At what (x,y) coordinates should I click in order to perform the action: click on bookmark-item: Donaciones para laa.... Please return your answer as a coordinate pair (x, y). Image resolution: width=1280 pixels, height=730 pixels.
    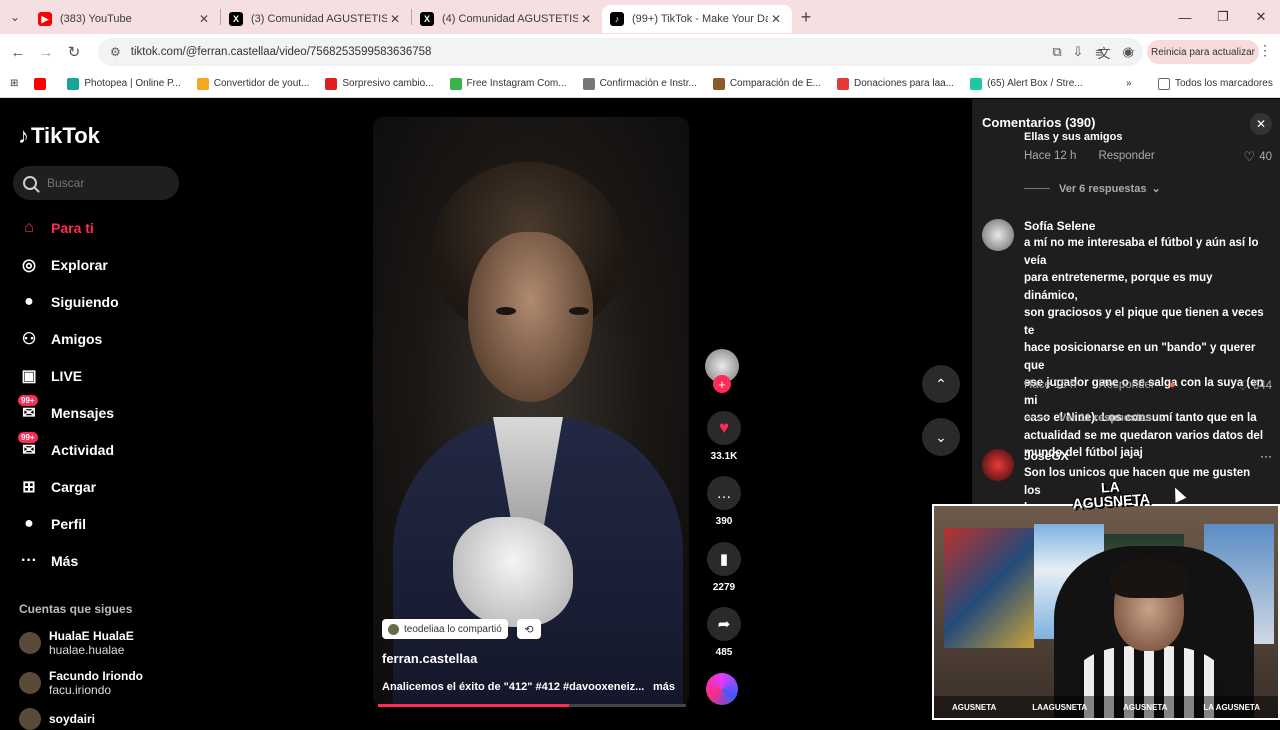
    Looking at the image, I should click on (895, 83).